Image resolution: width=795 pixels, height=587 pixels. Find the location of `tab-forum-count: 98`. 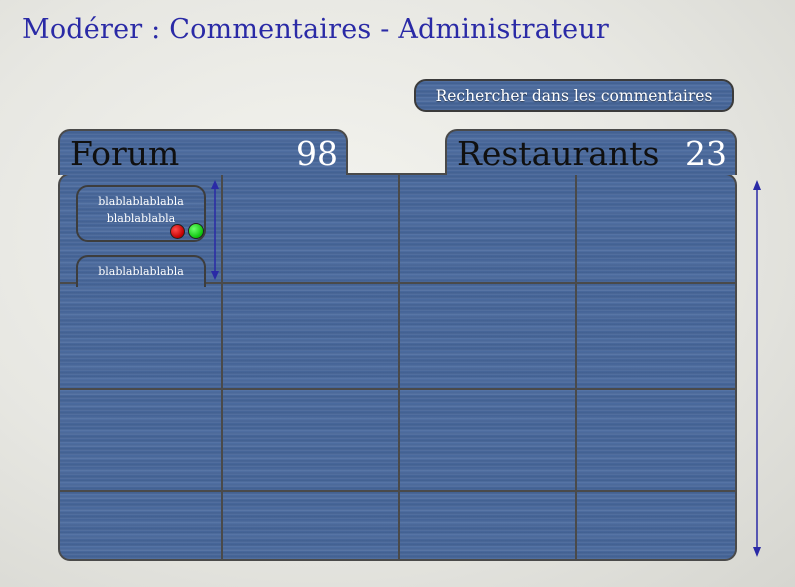

tab-forum-count: 98 is located at coordinates (317, 153).